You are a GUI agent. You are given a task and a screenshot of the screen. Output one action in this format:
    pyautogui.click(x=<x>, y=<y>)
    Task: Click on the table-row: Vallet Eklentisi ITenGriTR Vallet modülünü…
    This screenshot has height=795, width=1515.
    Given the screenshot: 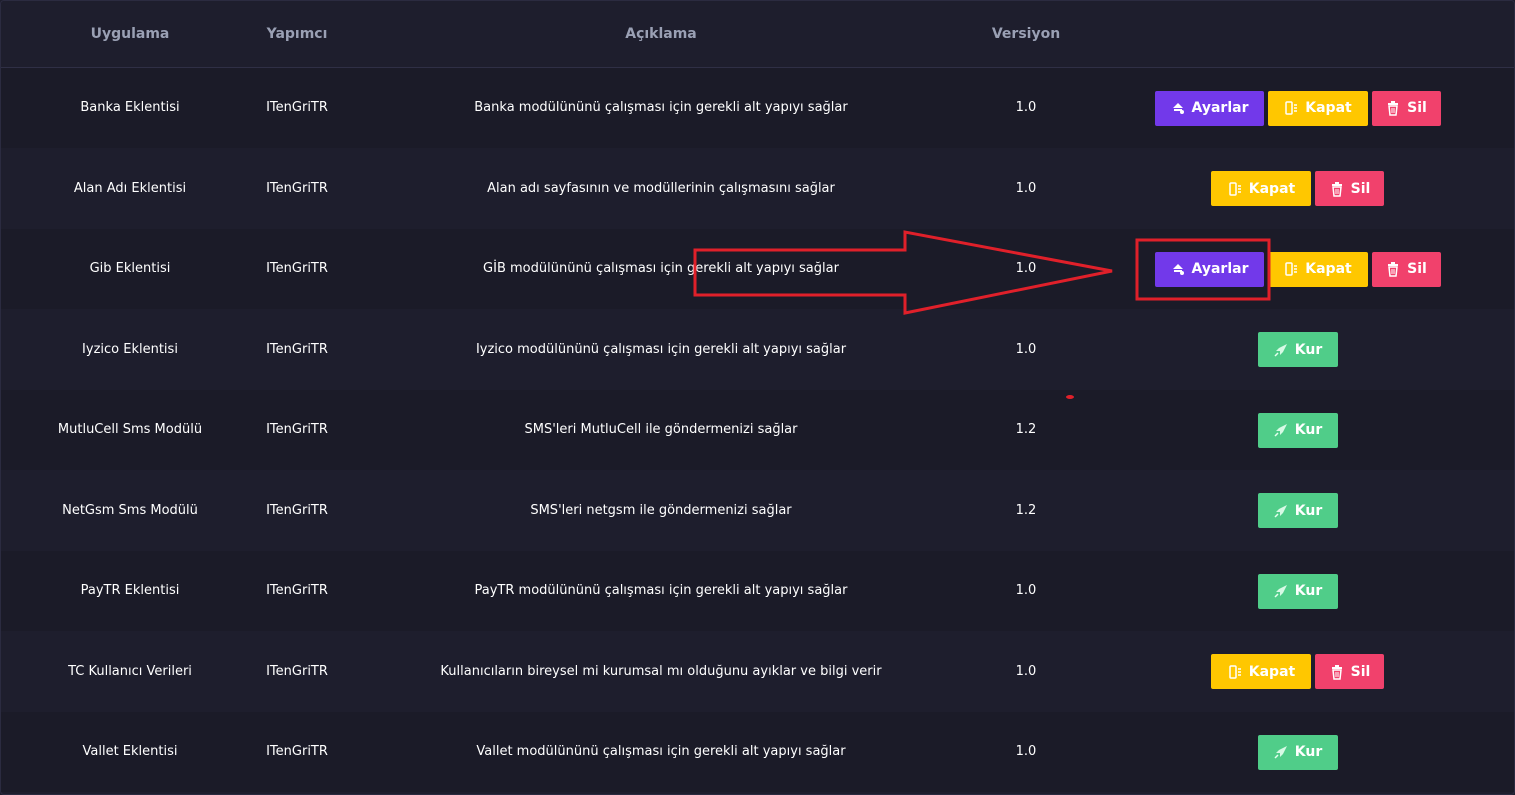 What is the action you would take?
    pyautogui.click(x=757, y=752)
    